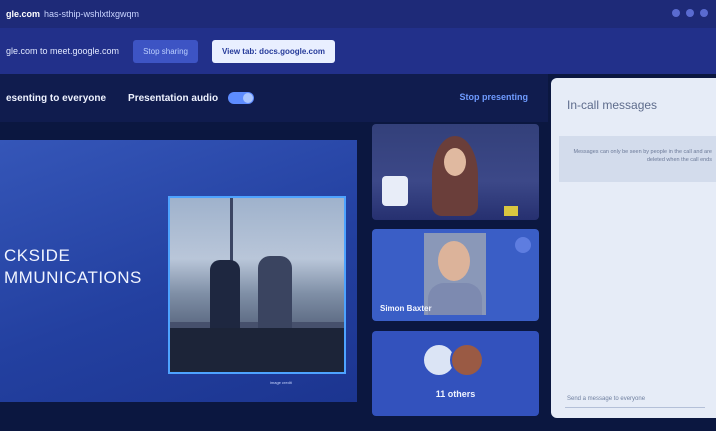  I want to click on slide-title-line1: CKSIDE, so click(37, 255).